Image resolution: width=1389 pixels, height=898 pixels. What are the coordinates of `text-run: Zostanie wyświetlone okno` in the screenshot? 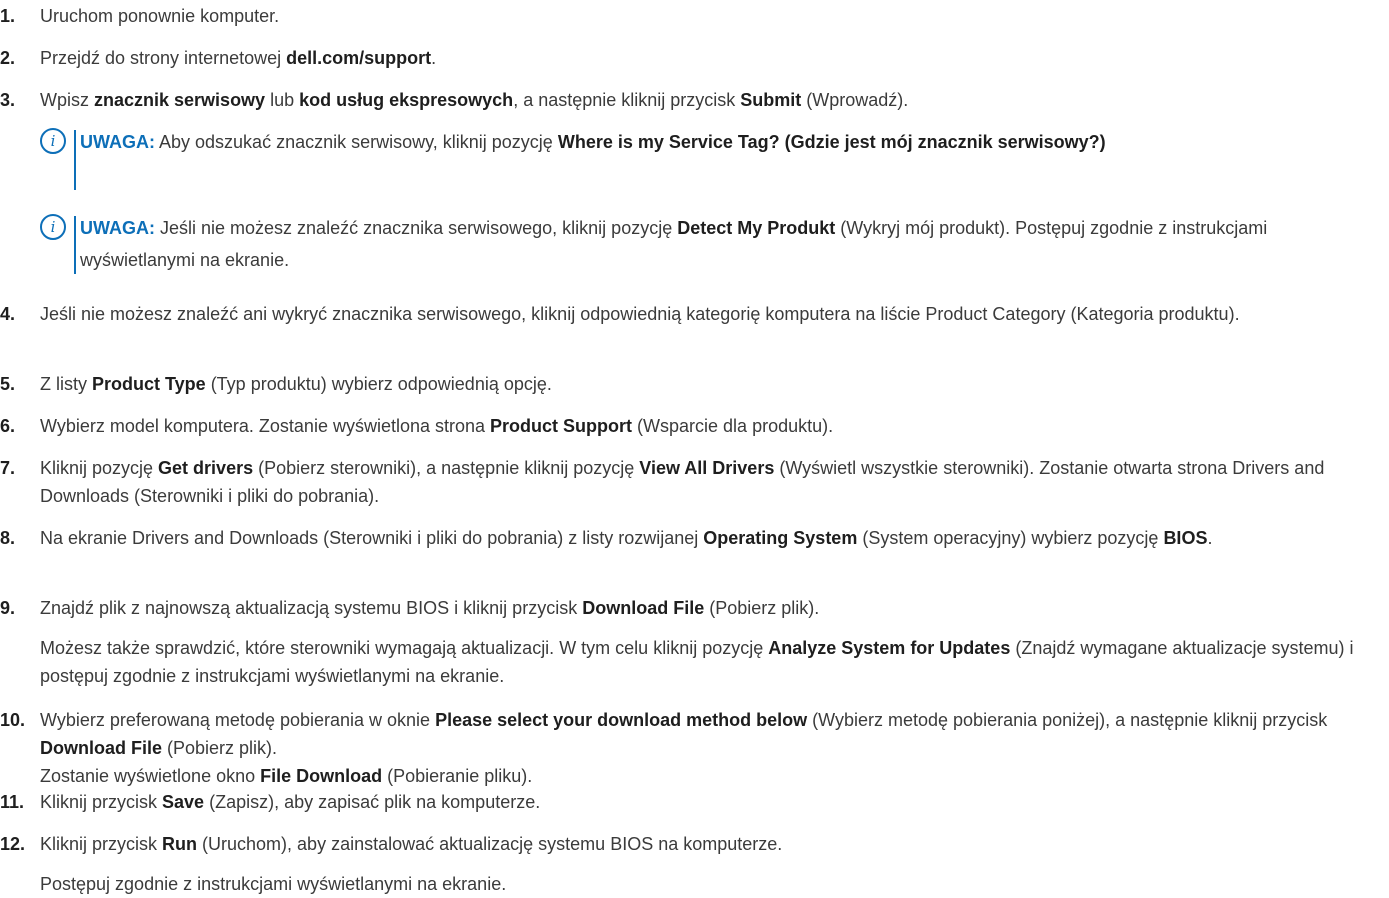 It's located at (150, 776).